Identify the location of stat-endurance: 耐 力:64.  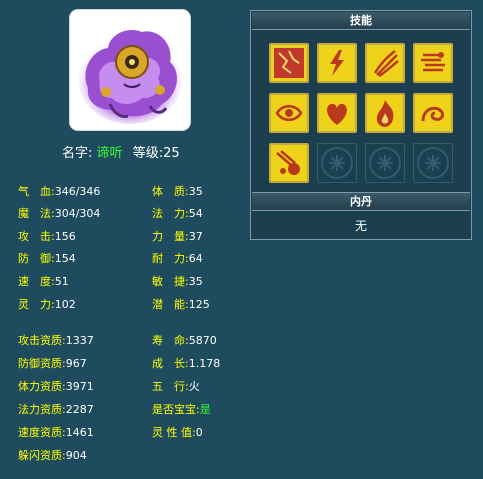
(177, 258).